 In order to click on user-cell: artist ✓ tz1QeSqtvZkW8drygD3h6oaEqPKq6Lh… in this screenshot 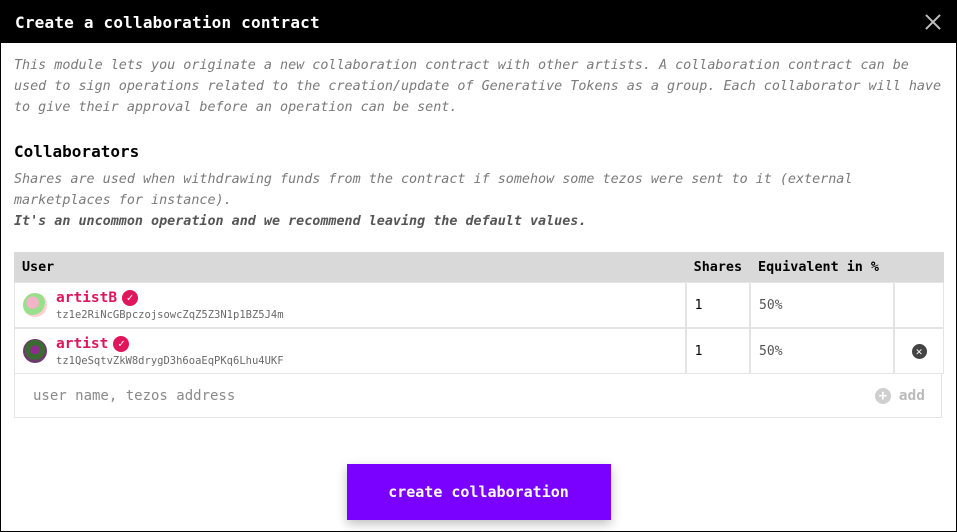, I will do `click(350, 351)`.